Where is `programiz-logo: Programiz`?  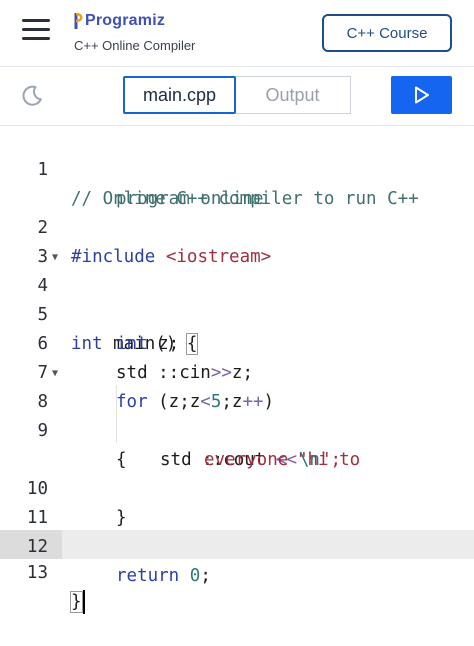
programiz-logo: Programiz is located at coordinates (119, 21).